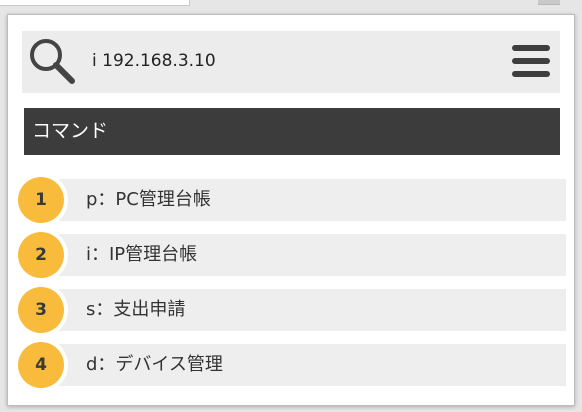 The width and height of the screenshot is (582, 412). I want to click on command-number-badge: 4, so click(41, 365).